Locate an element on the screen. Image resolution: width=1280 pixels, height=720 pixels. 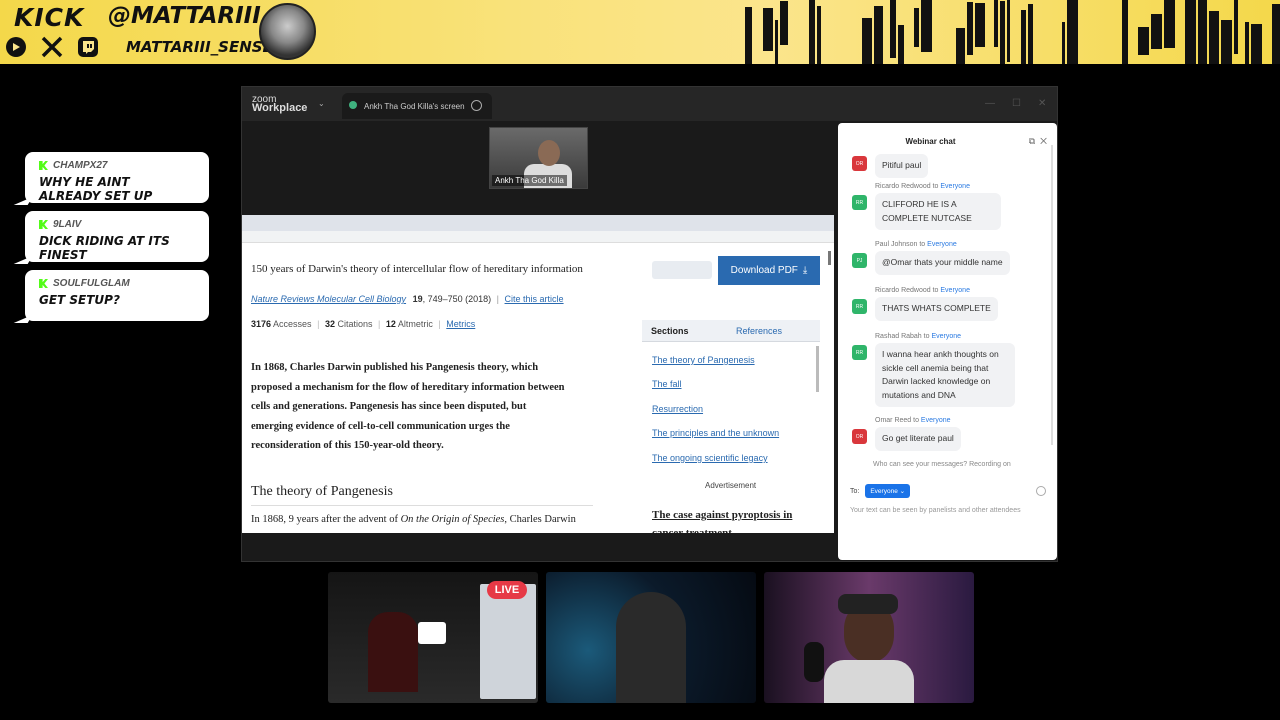
tab-sections: Sections is located at coordinates (670, 331).